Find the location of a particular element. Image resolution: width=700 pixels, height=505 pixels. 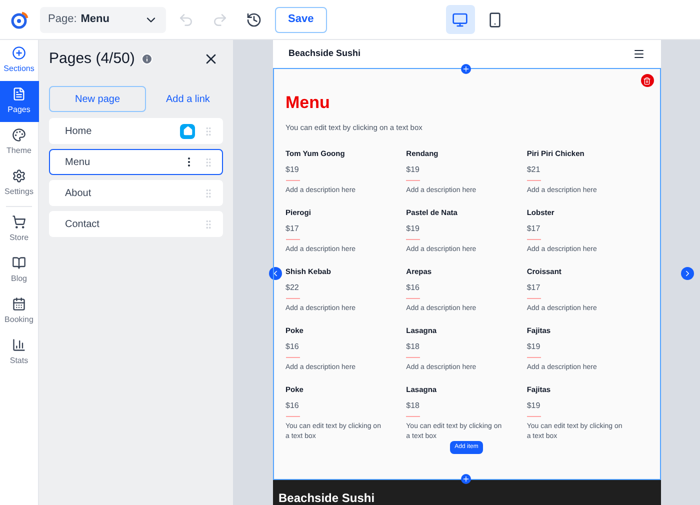

calendar-icon is located at coordinates (19, 304).